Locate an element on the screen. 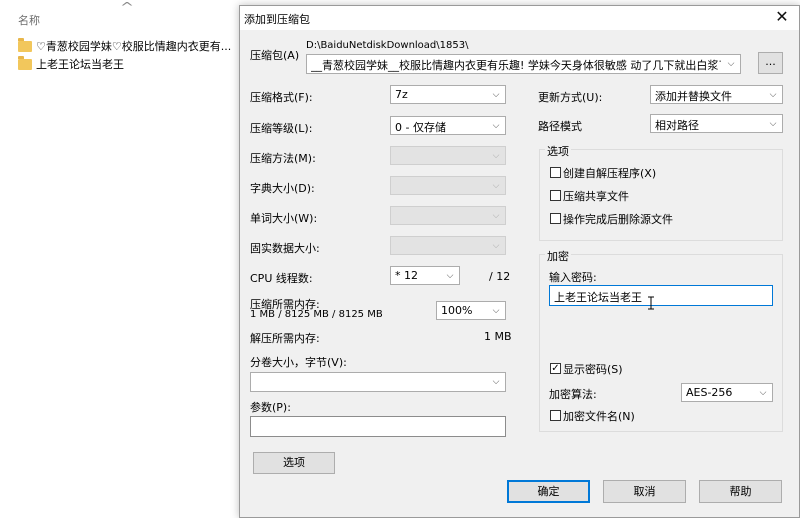 The height and width of the screenshot is (518, 800). cancel-button: 取消 is located at coordinates (644, 491).